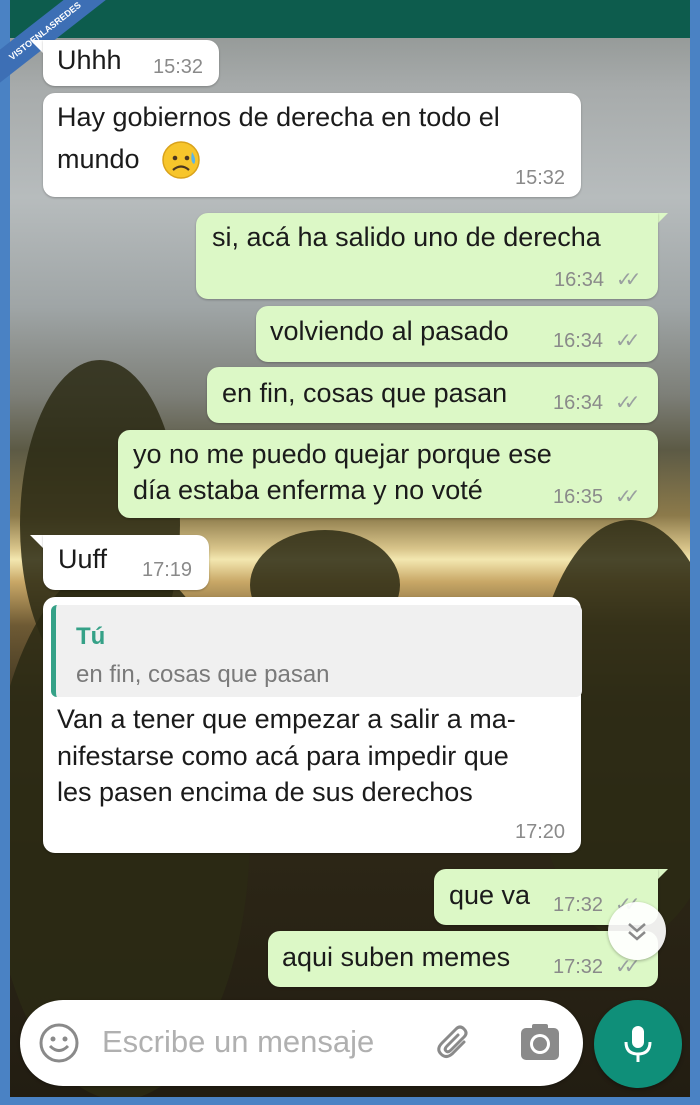 The height and width of the screenshot is (1105, 700). I want to click on message-time: 17:20, so click(540, 832).